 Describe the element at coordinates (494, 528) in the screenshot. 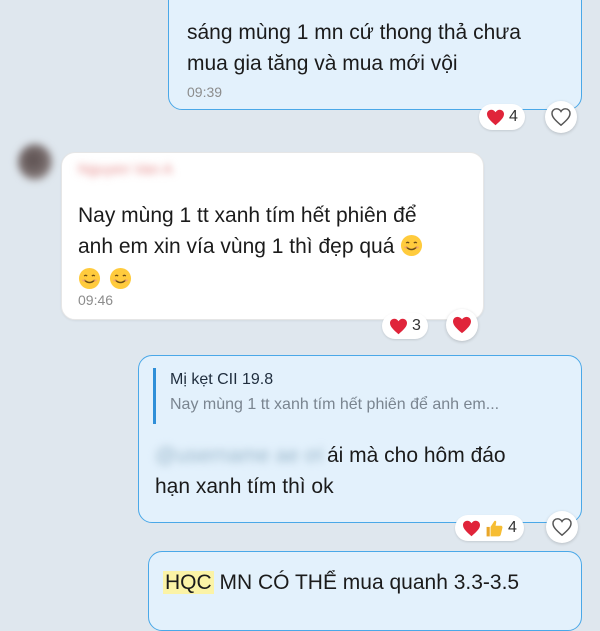

I see `thumbs-up-icon` at that location.